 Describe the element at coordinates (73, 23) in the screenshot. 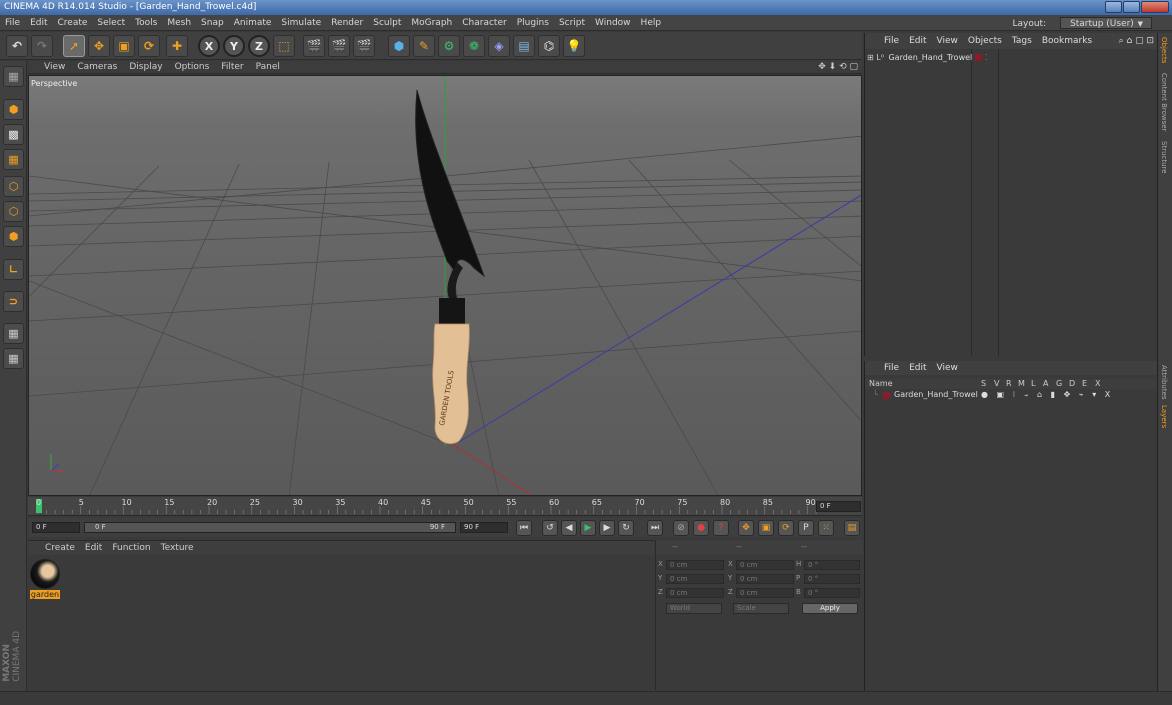

I see `menu-create: Create` at that location.